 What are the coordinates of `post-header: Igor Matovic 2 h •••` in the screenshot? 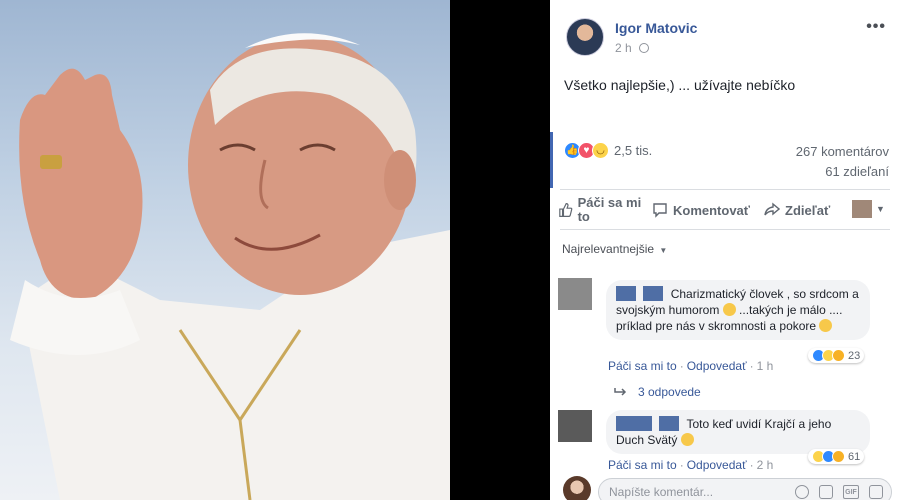 It's located at (725, 30).